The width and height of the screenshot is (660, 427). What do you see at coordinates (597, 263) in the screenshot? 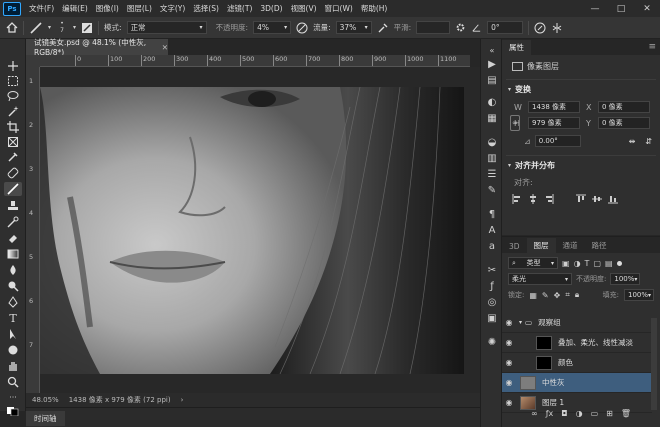
I see `filter-shape-icon: ▢` at bounding box center [597, 263].